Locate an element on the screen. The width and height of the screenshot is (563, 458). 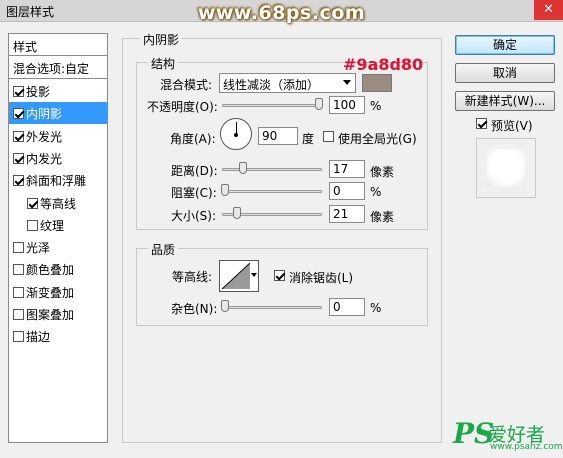
style-item: 图案叠加 is located at coordinates (58, 314).